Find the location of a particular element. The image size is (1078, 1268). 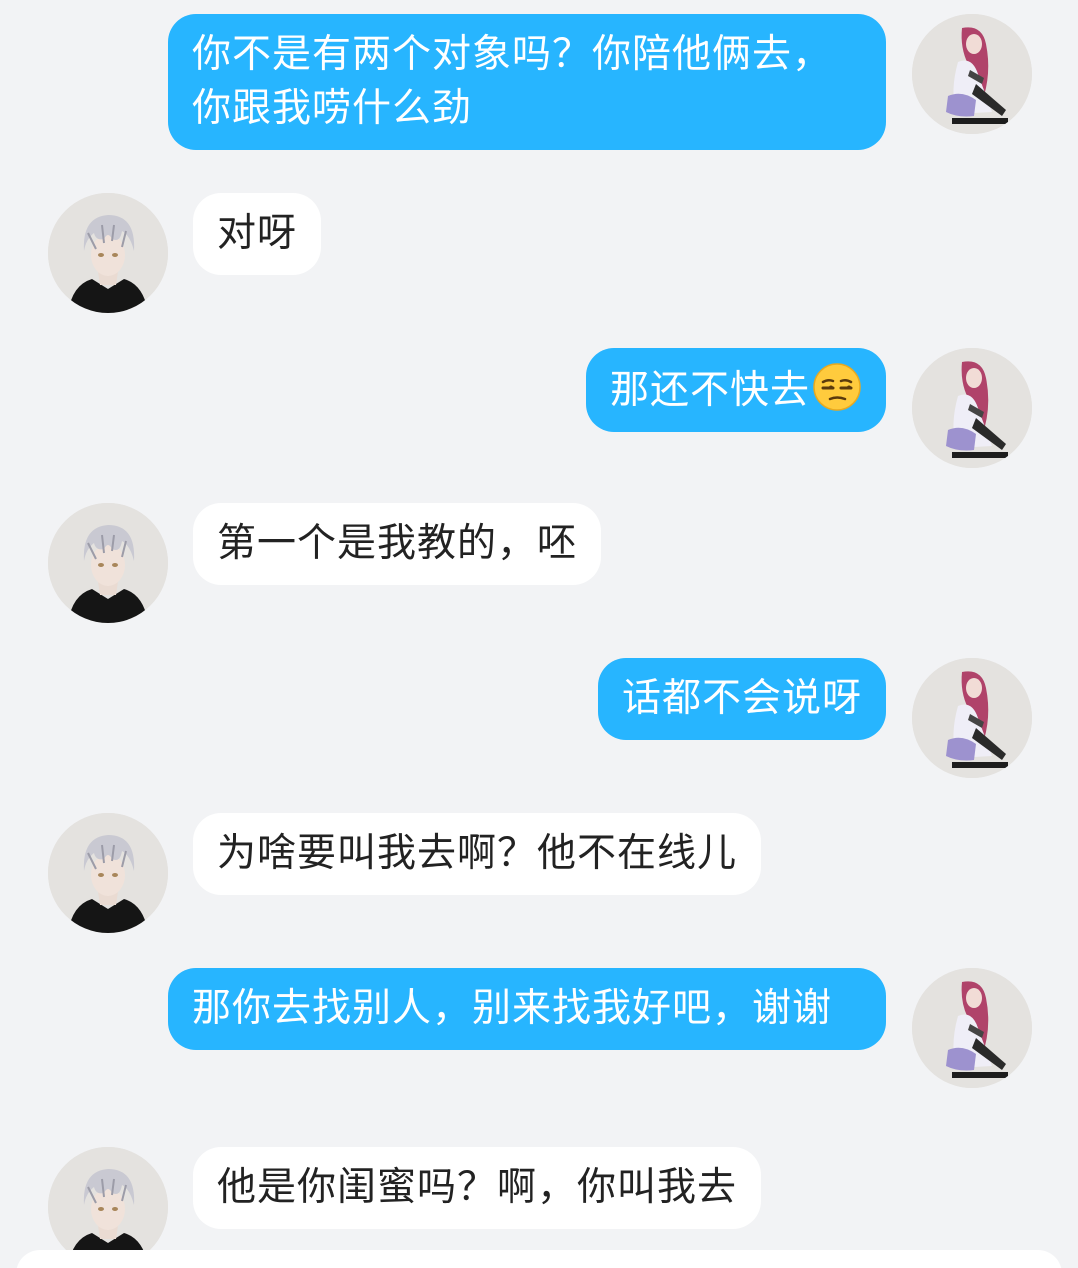

incoming-message-bubble: 第一个是我教的，呸 is located at coordinates (397, 544).